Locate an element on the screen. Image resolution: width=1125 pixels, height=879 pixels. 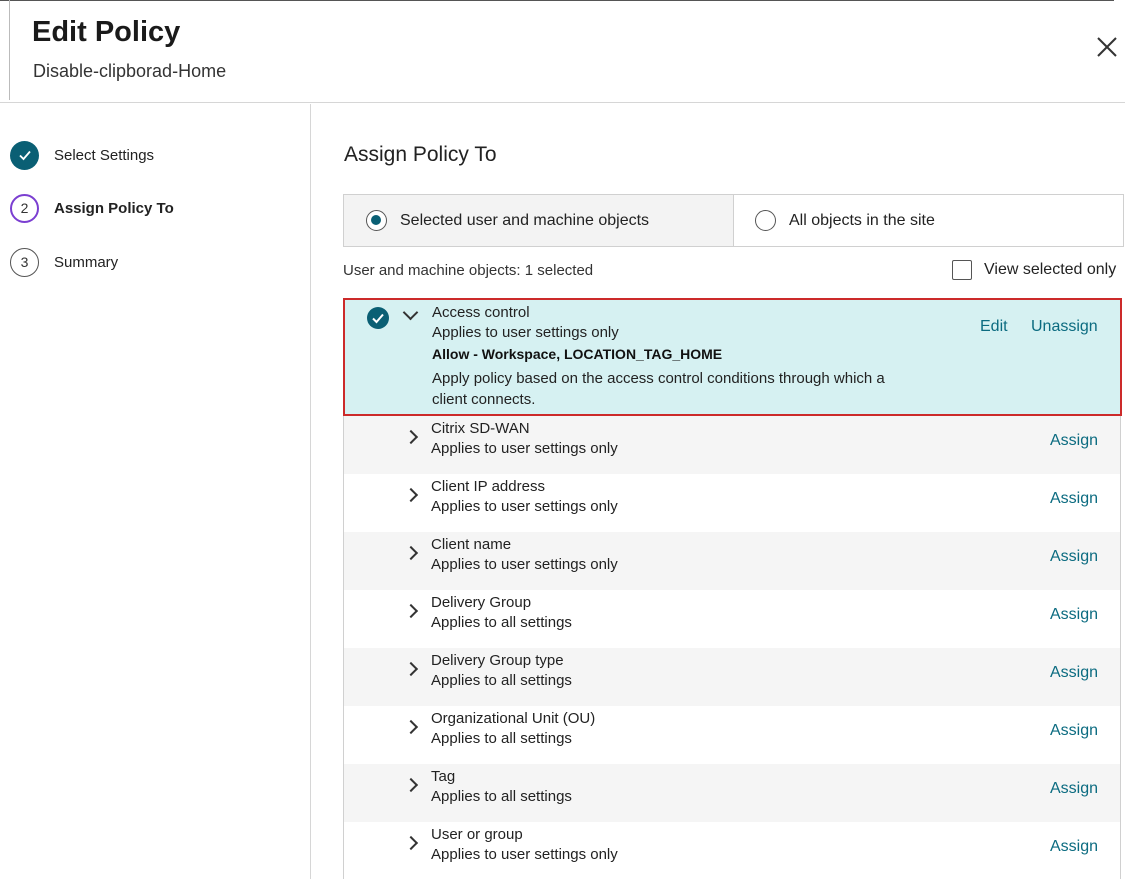
step-complete-badge is located at coordinates (24, 155).